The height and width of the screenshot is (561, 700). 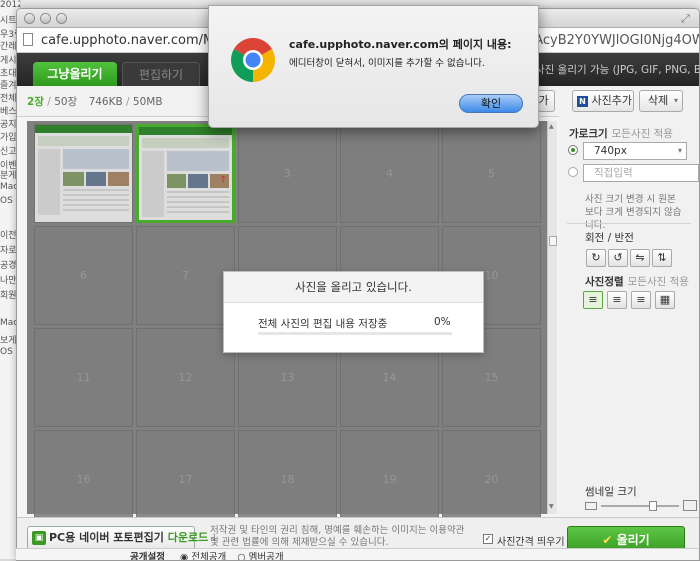 I want to click on page-bottom-strip: 공개설정 ◉ 전체공개 ○ 멤버공개, so click(x=357, y=554).